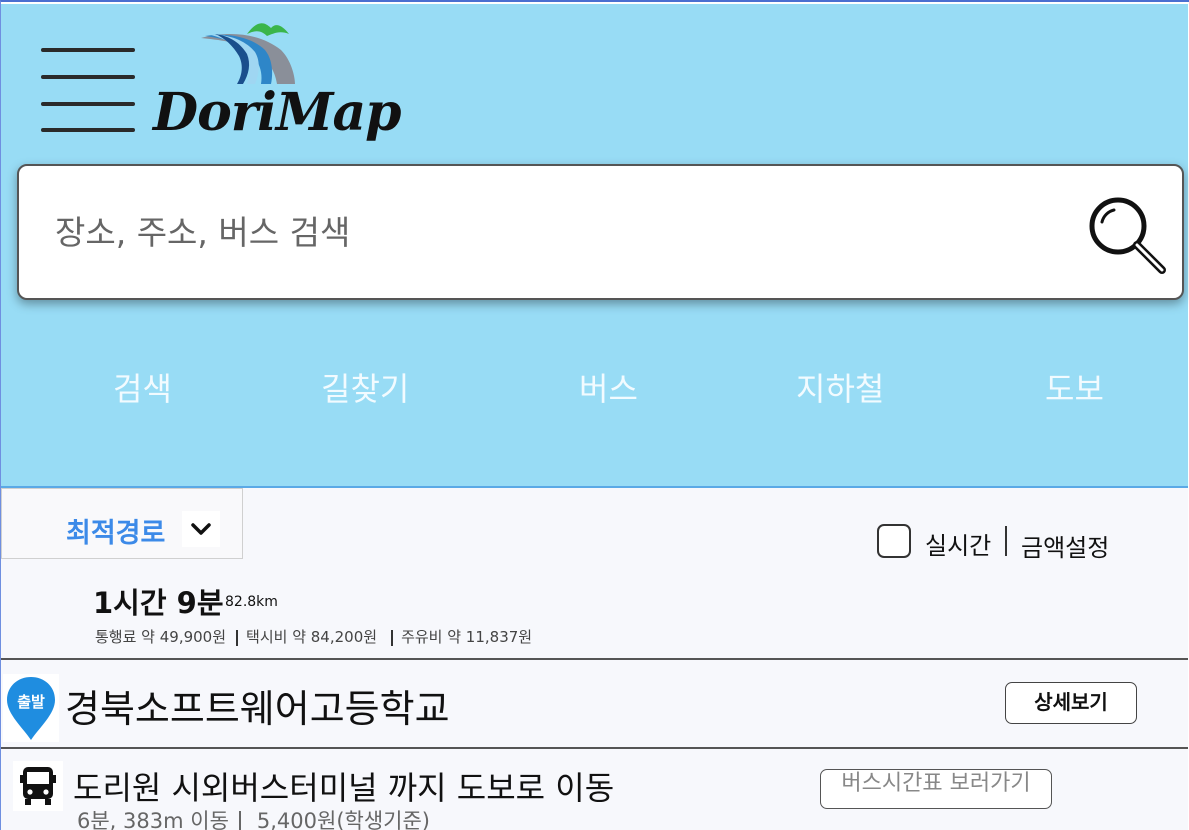 This screenshot has height=830, width=1189. What do you see at coordinates (253, 817) in the screenshot?
I see `step-details: 6분, 383m 이동 5,400원(학생기준)` at bounding box center [253, 817].